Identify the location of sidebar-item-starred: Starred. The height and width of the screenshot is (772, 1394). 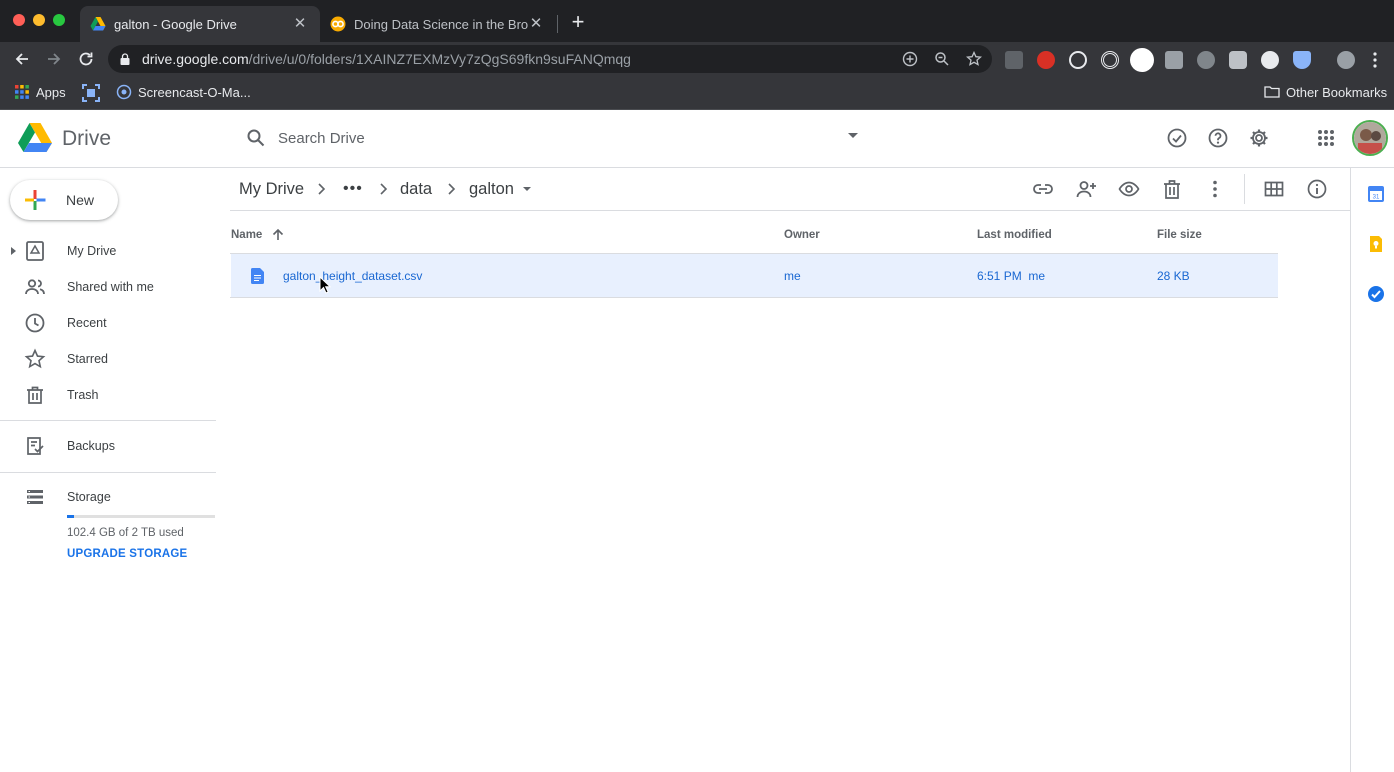
(108, 359).